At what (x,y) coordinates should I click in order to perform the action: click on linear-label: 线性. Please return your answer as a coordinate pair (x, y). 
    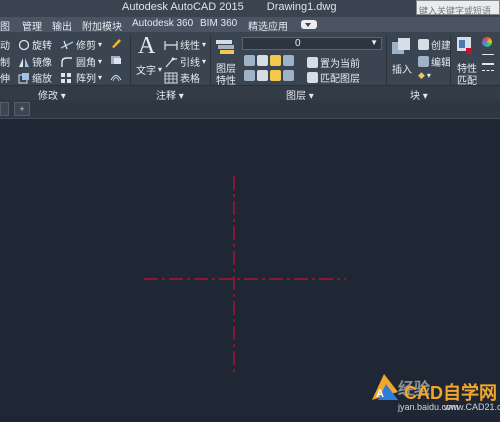
    Looking at the image, I should click on (190, 46).